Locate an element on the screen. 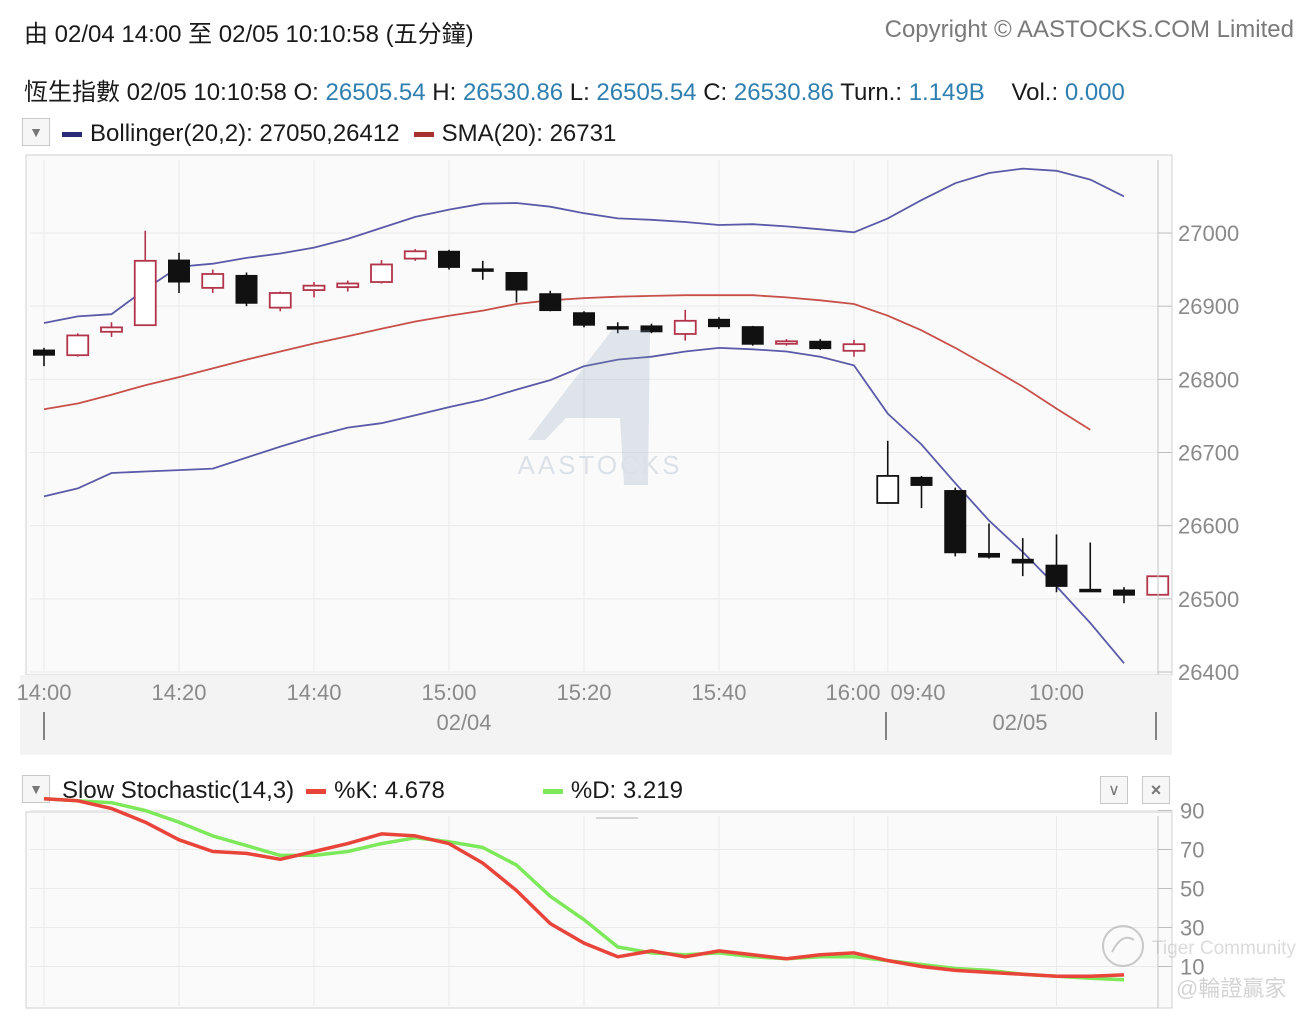 The image size is (1312, 1020). time-tick-label: 09:40 is located at coordinates (917, 692).